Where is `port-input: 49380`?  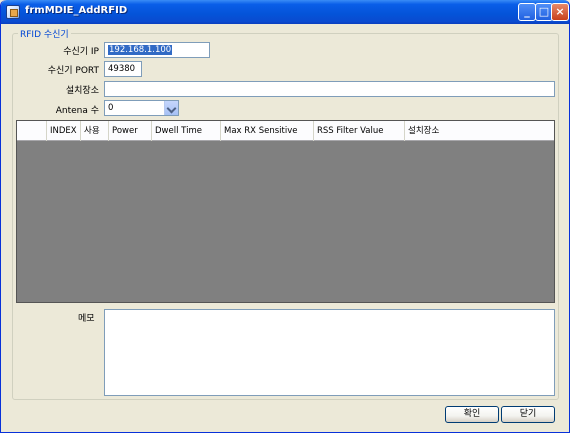 port-input: 49380 is located at coordinates (123, 69).